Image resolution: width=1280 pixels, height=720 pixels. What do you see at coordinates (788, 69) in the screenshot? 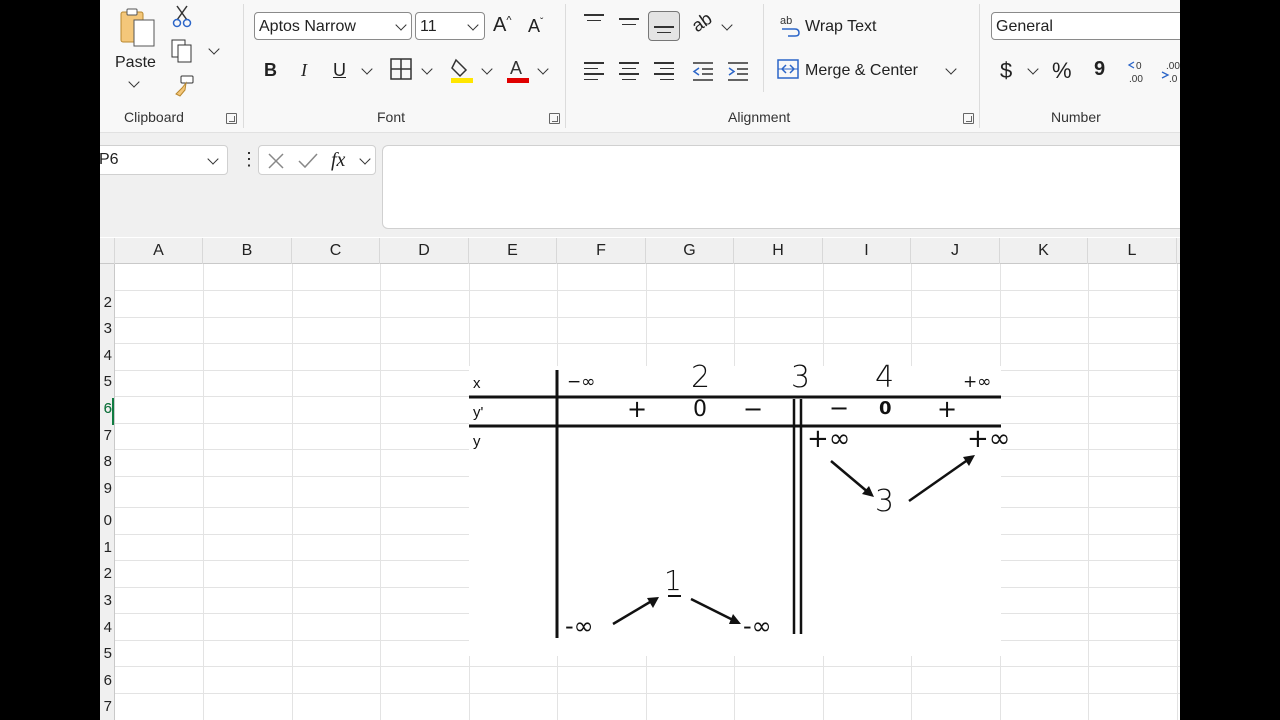
I see `merge-center-icon` at bounding box center [788, 69].